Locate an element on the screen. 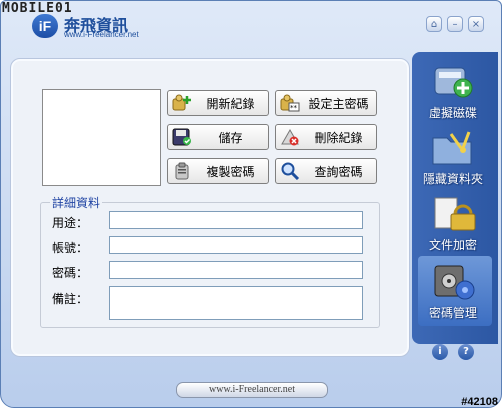 This screenshot has width=504, height=410. help-button: ? is located at coordinates (466, 352).